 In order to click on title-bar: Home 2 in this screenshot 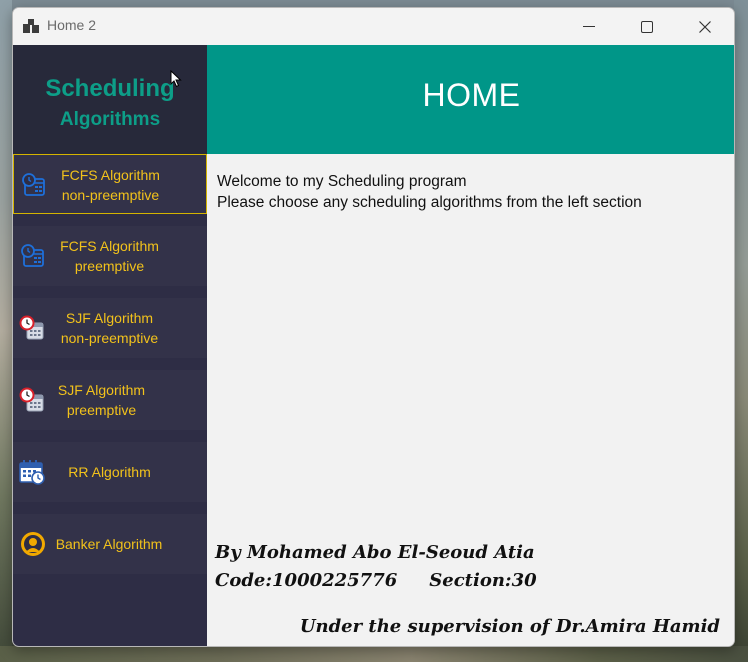, I will do `click(373, 26)`.